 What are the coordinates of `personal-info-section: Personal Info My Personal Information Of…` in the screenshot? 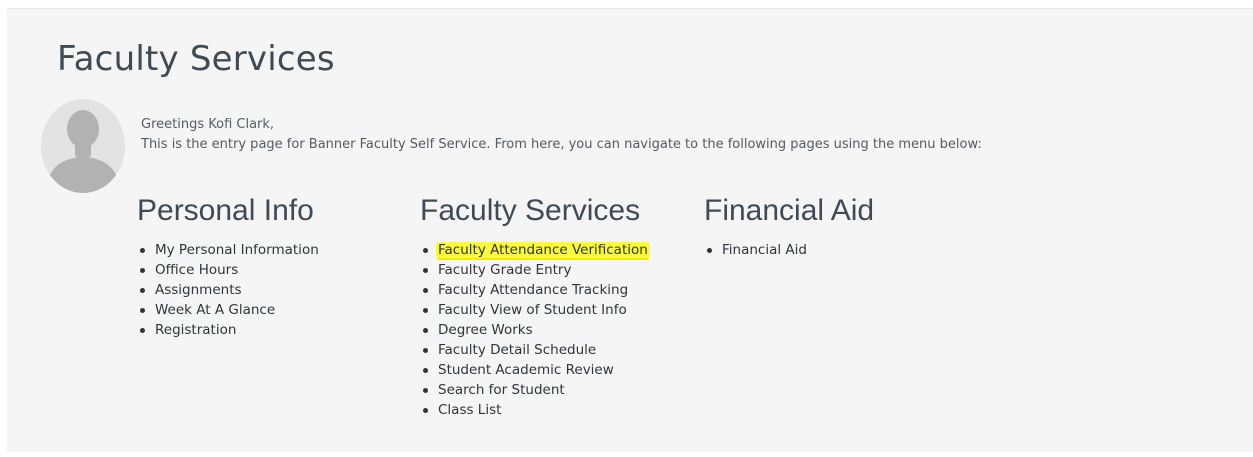 It's located at (228, 266).